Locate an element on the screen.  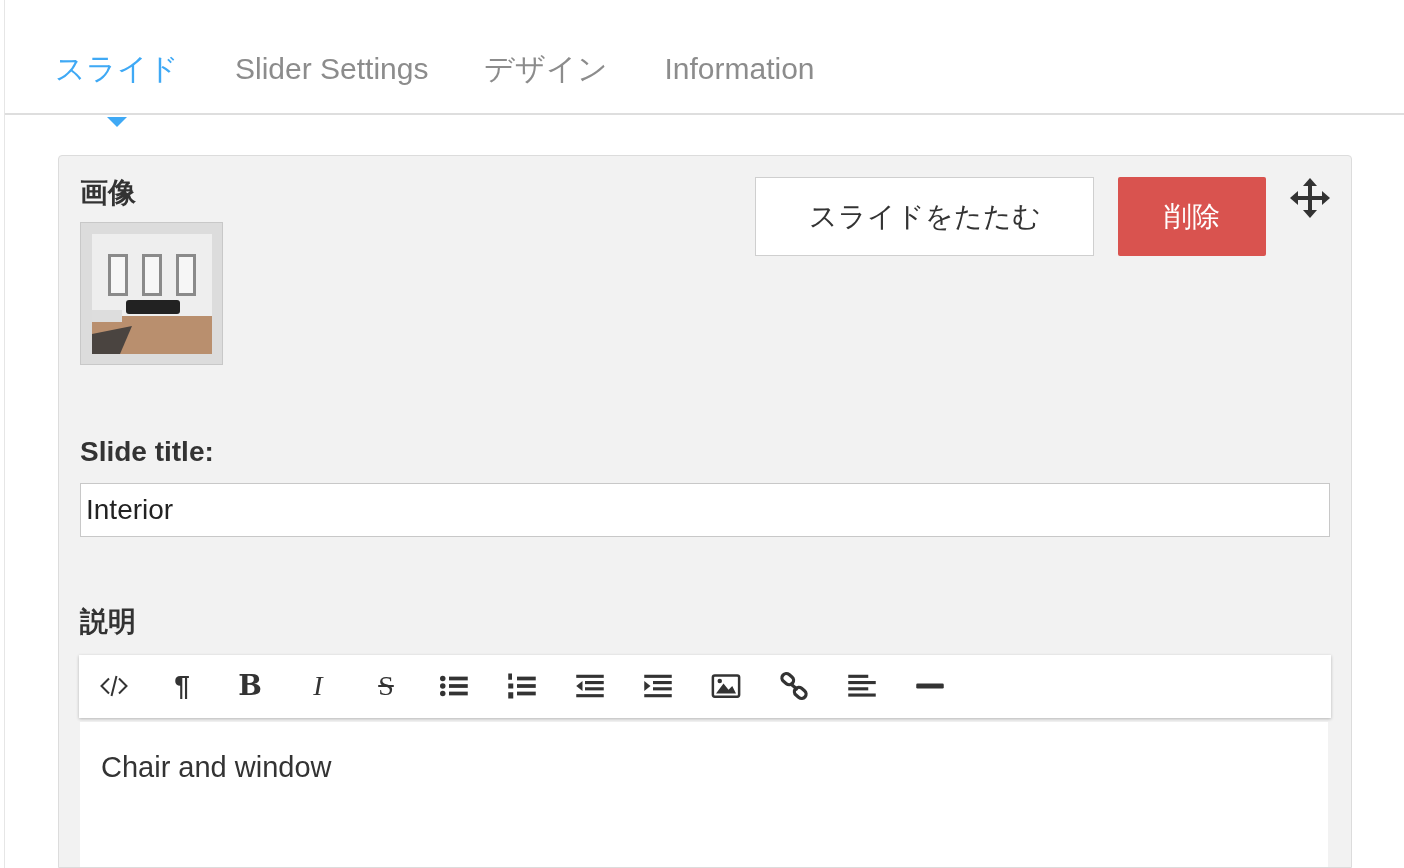
italic-button: I is located at coordinates (318, 686).